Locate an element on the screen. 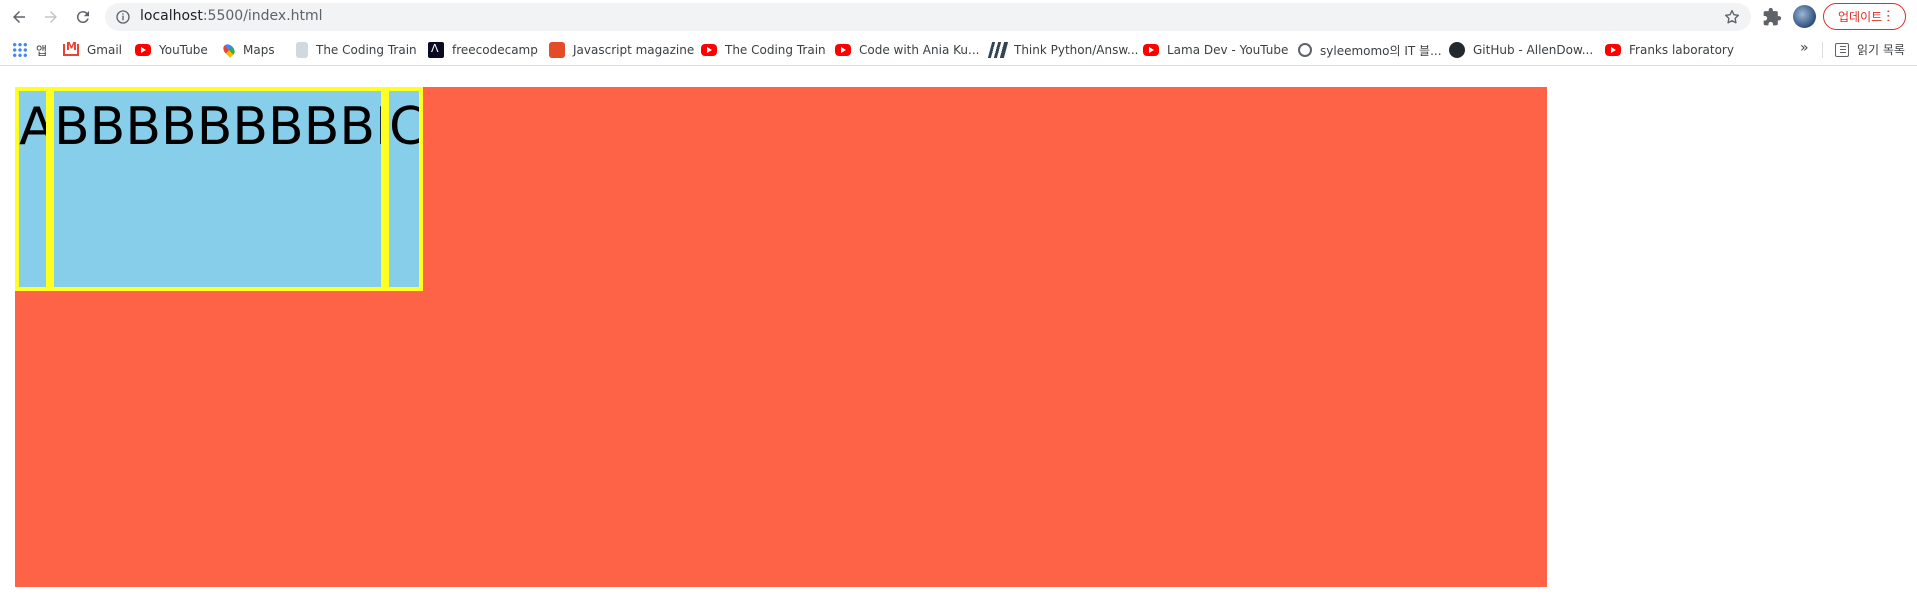  bookmark-star-icon is located at coordinates (1732, 17).